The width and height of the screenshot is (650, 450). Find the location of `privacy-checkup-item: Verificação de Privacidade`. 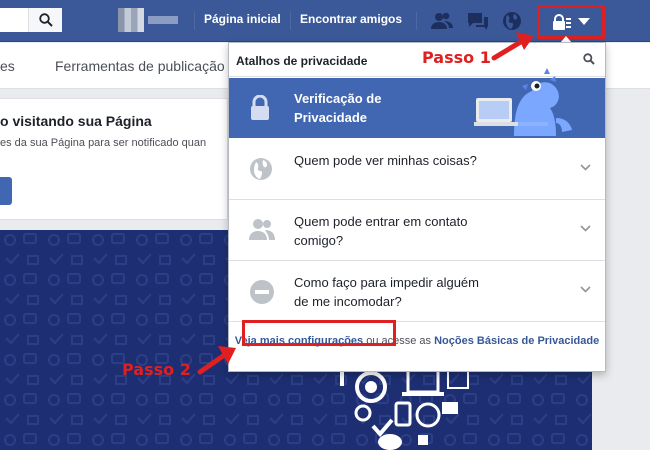

privacy-checkup-item: Verificação de Privacidade is located at coordinates (417, 103).